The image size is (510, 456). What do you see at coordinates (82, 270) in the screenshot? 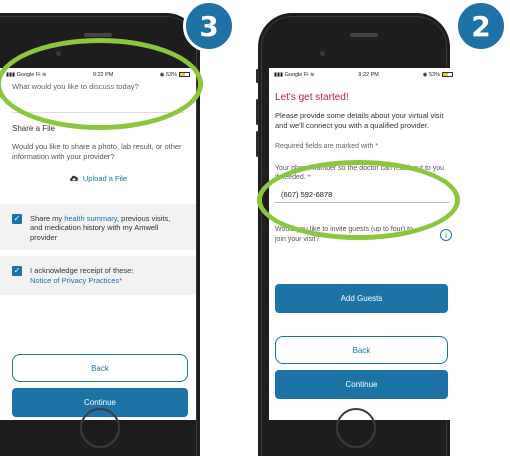
I see `consent-2-text: I acknowledge receipt of these:` at bounding box center [82, 270].